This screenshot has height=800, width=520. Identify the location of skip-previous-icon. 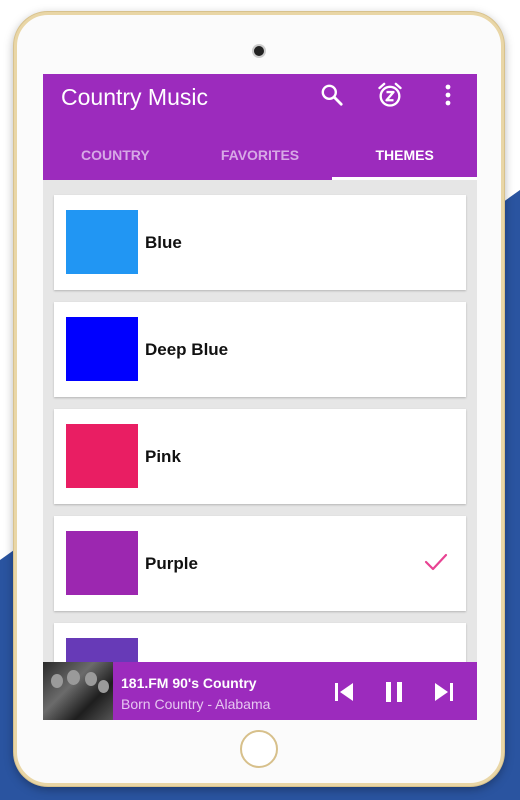
(344, 692).